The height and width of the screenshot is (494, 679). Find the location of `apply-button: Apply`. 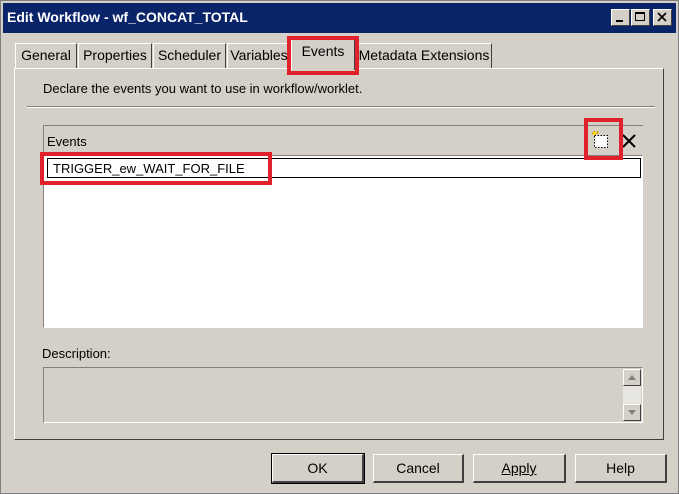

apply-button: Apply is located at coordinates (519, 468).